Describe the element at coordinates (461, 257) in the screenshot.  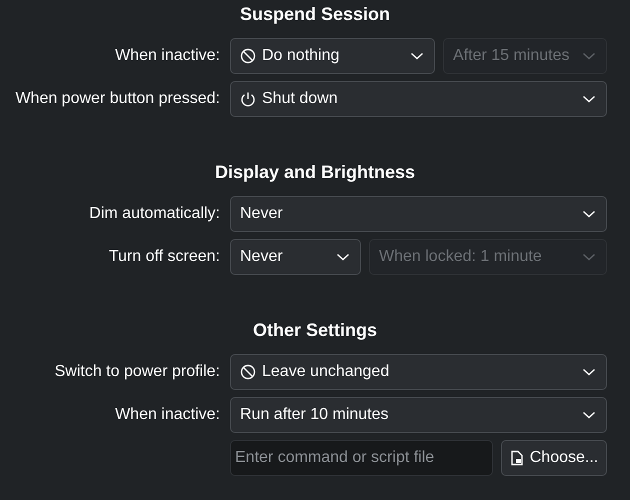
I see `dropdown-value: When locked: 1 minute` at that location.